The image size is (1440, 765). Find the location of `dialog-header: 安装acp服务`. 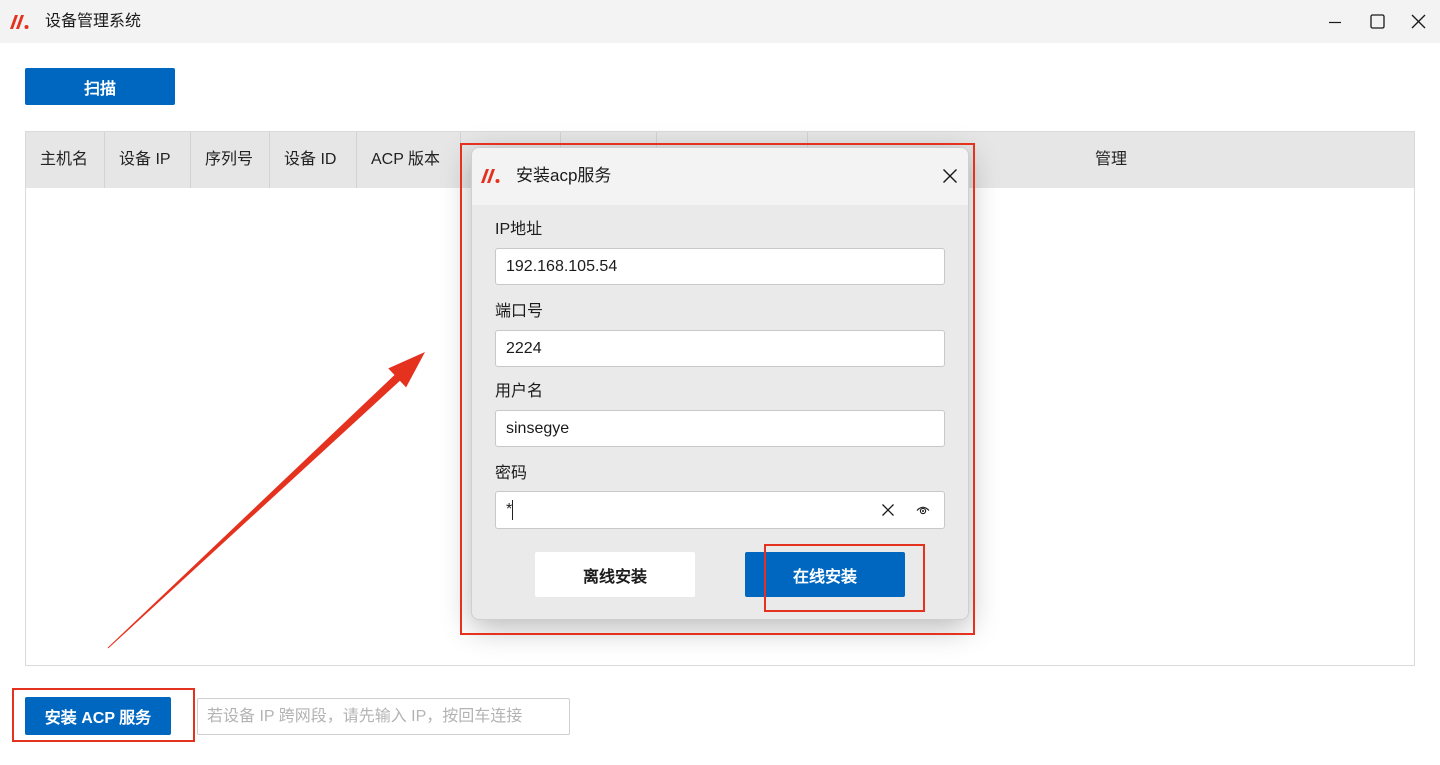

dialog-header: 安装acp服务 is located at coordinates (720, 176).